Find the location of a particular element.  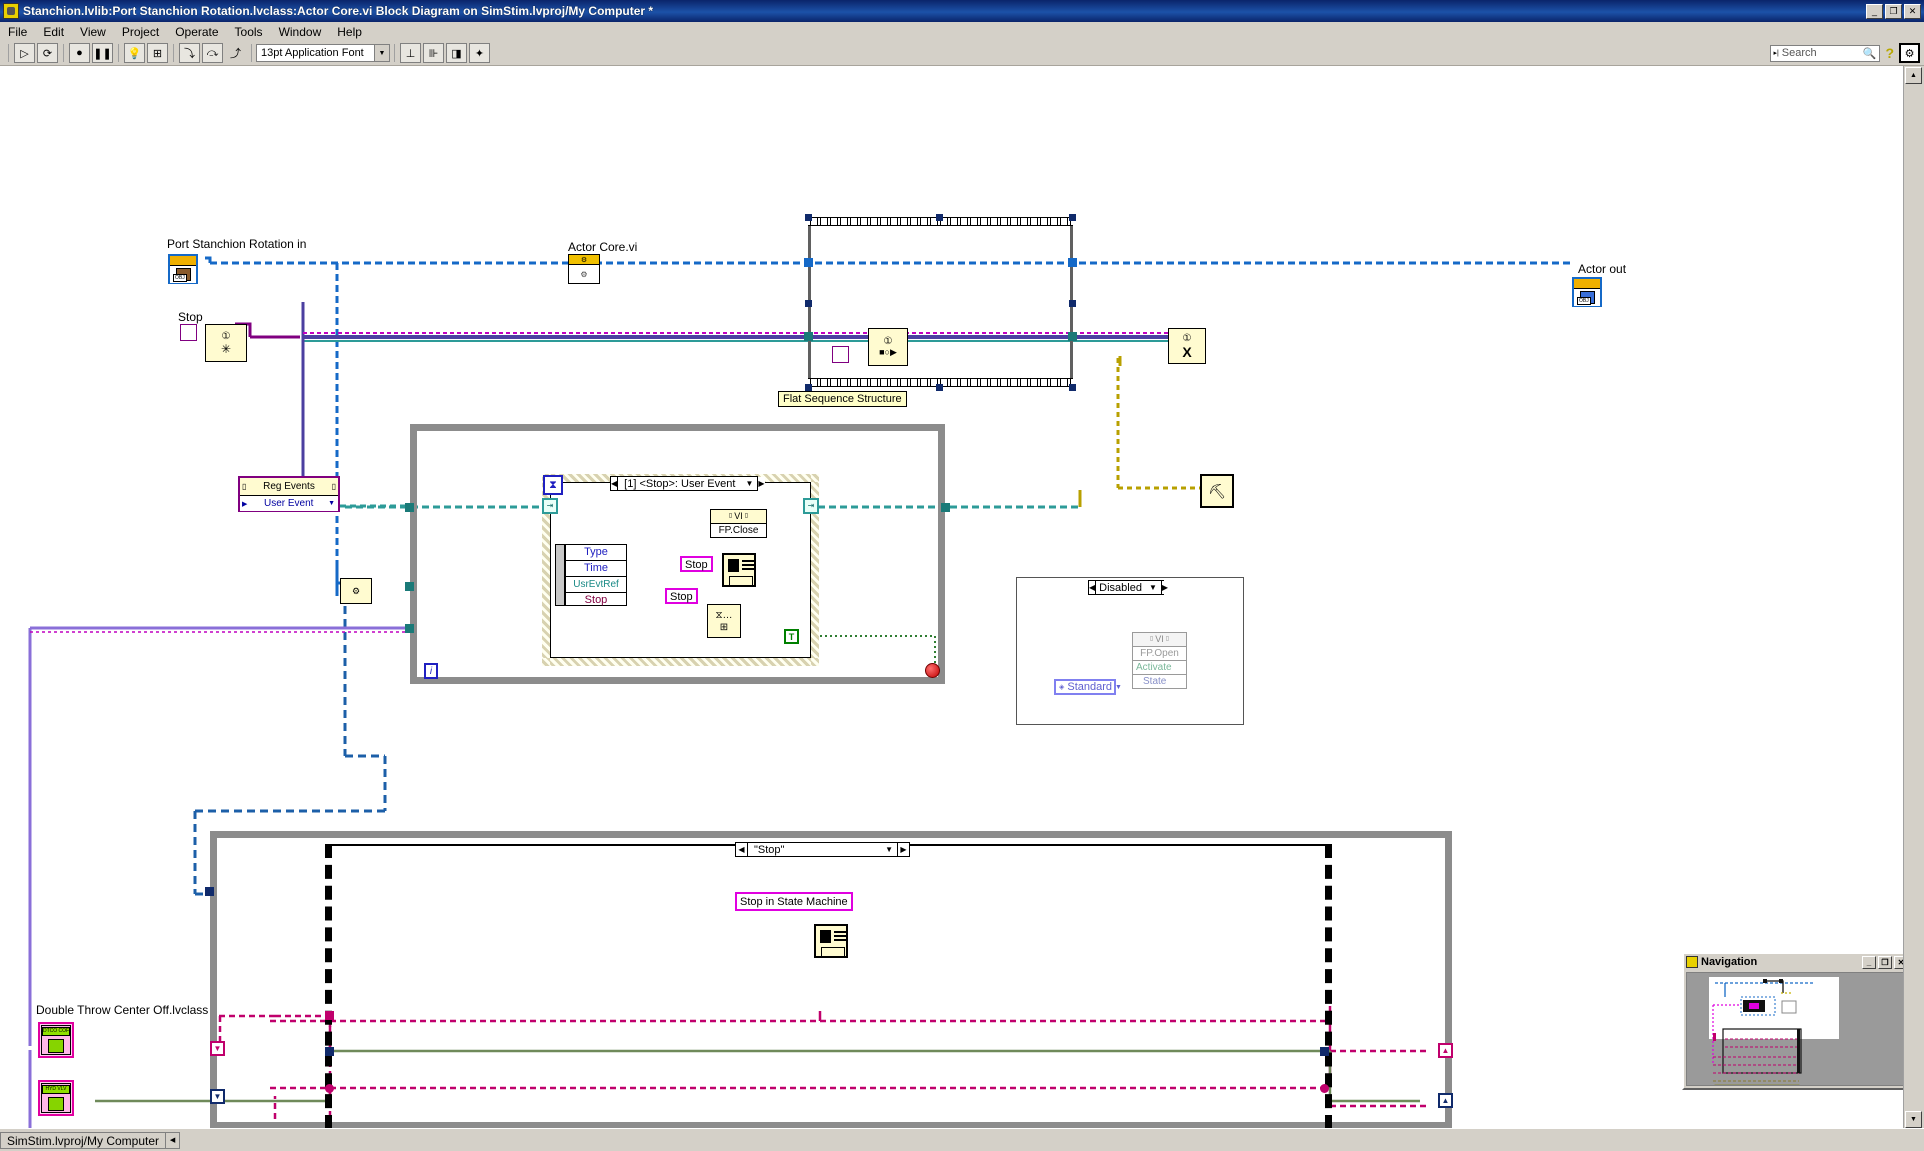

step-into-icon: ⤵ is located at coordinates (189, 53).